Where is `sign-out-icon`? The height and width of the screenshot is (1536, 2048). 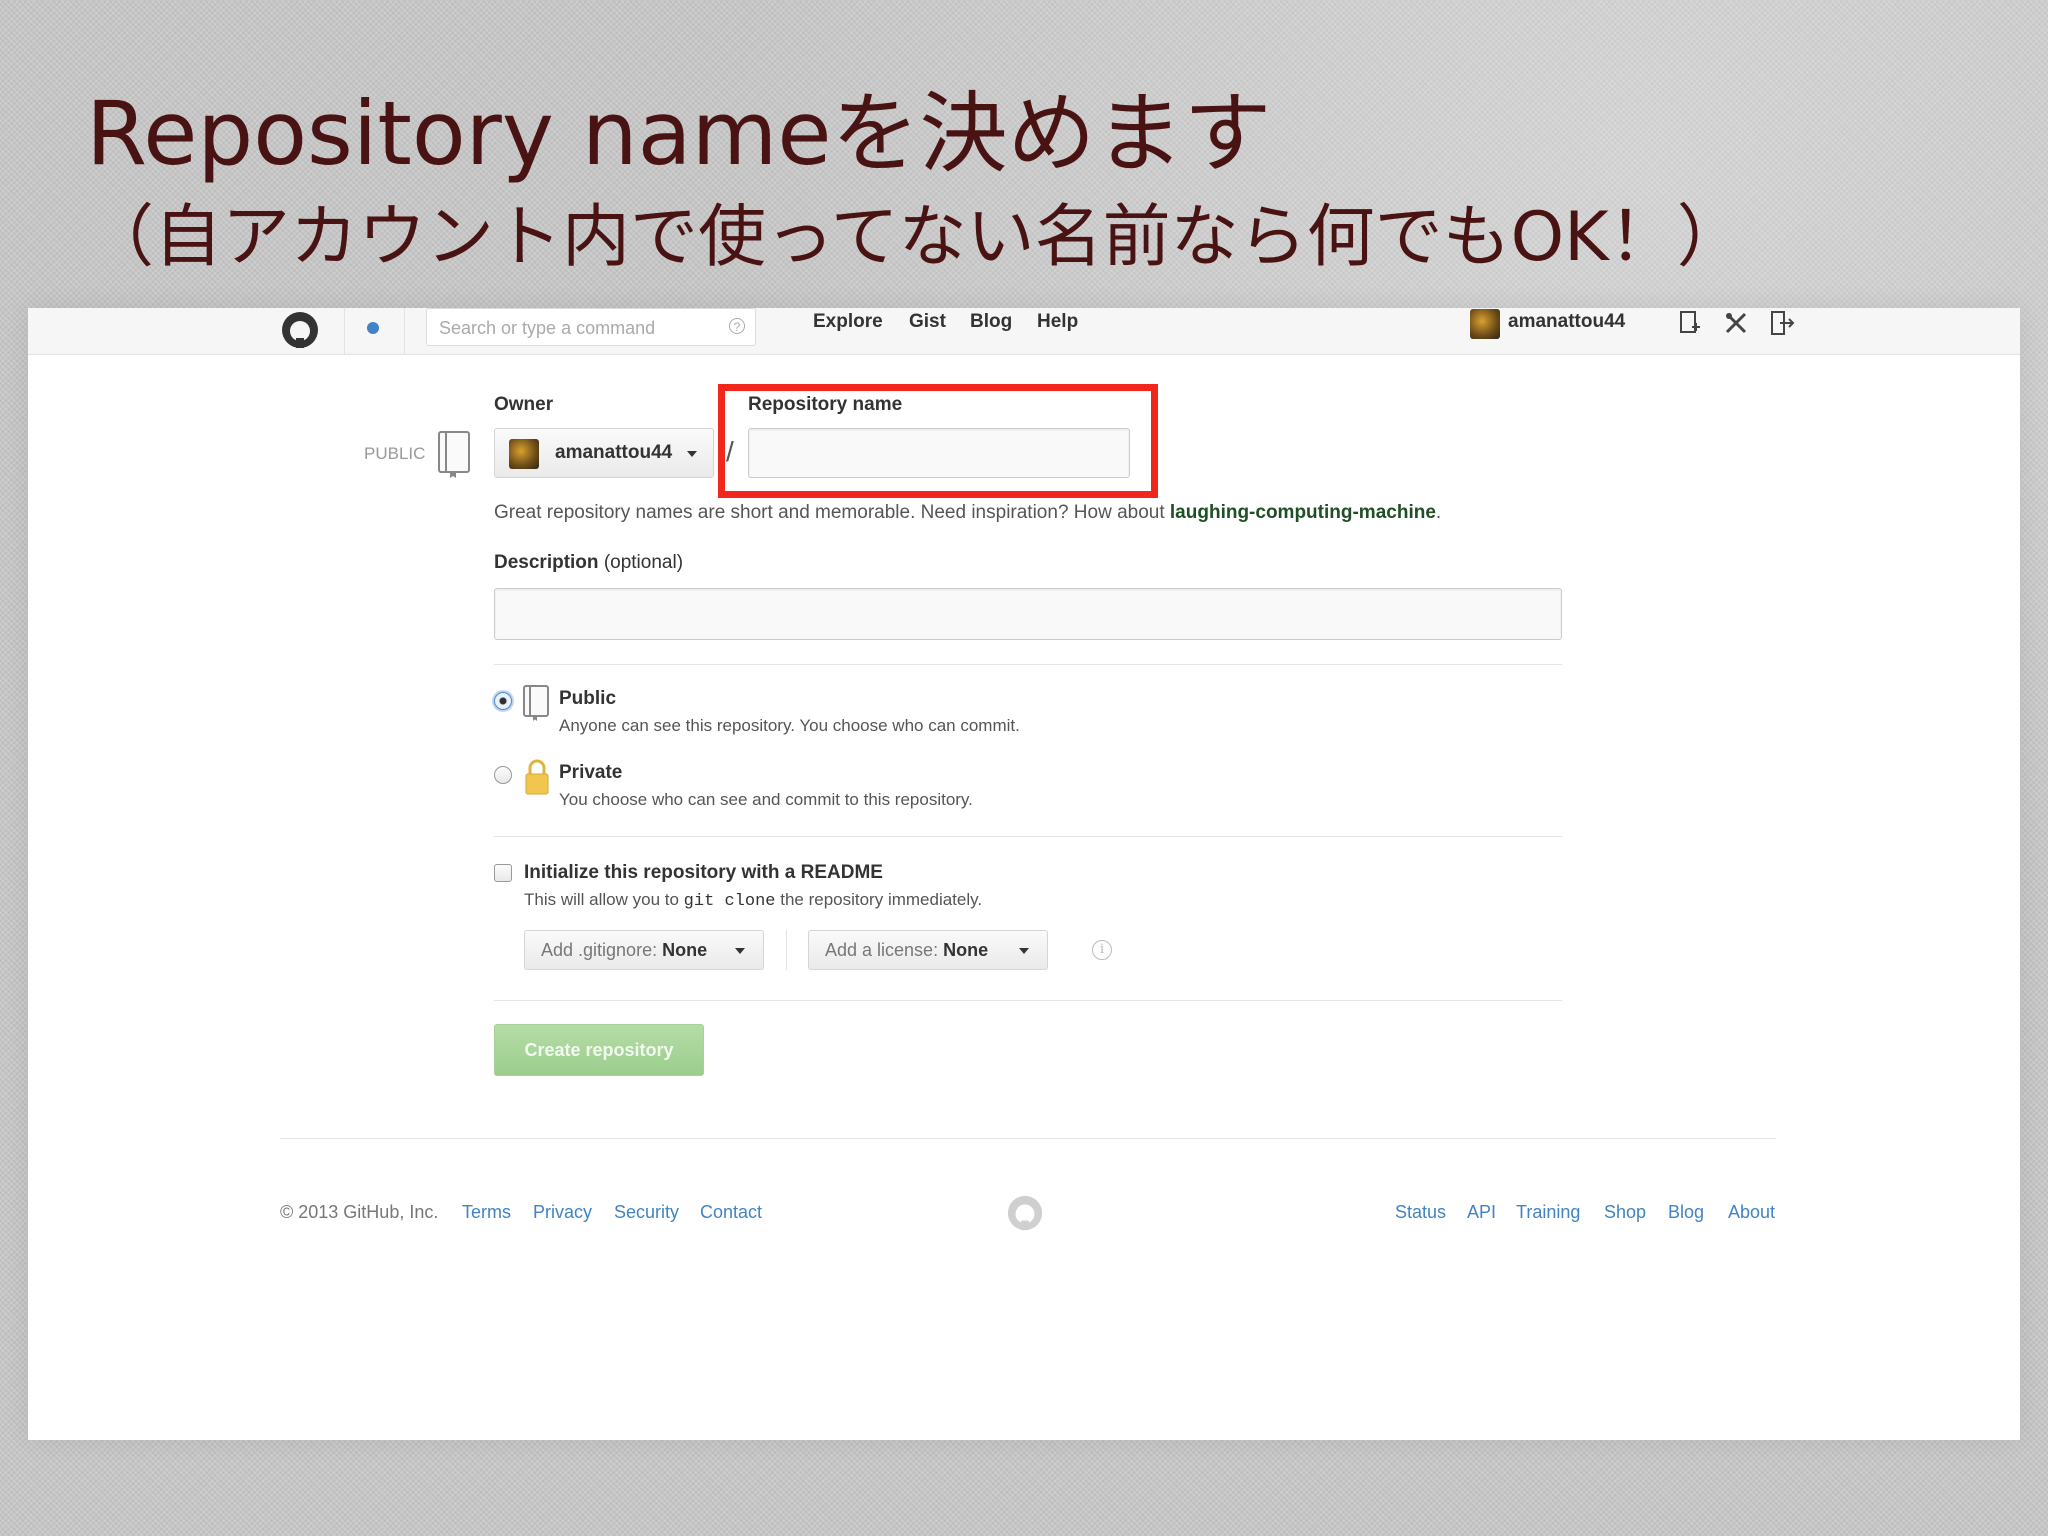 sign-out-icon is located at coordinates (1782, 323).